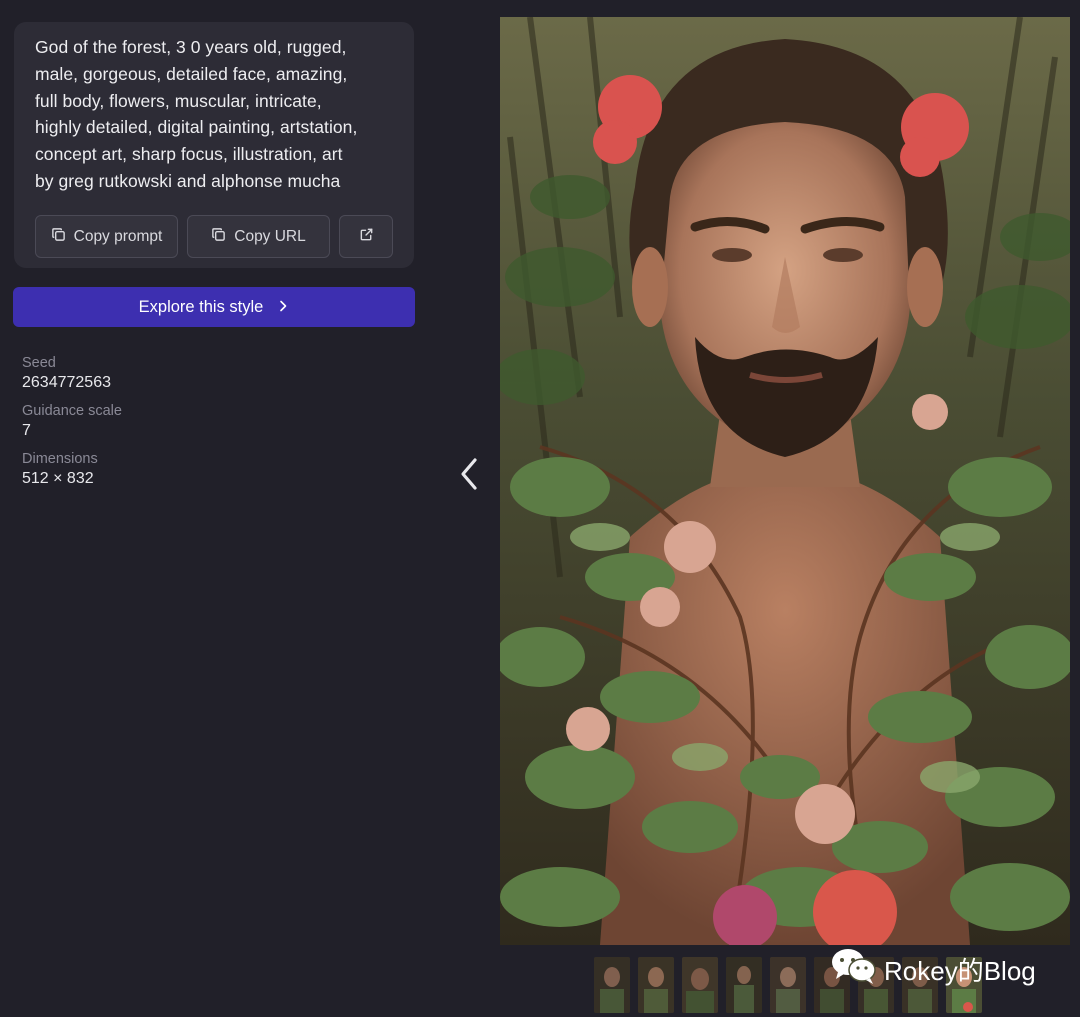  Describe the element at coordinates (191, 73) in the screenshot. I see `prompt-line: male, gorgeous, detailed face, amazing,` at that location.